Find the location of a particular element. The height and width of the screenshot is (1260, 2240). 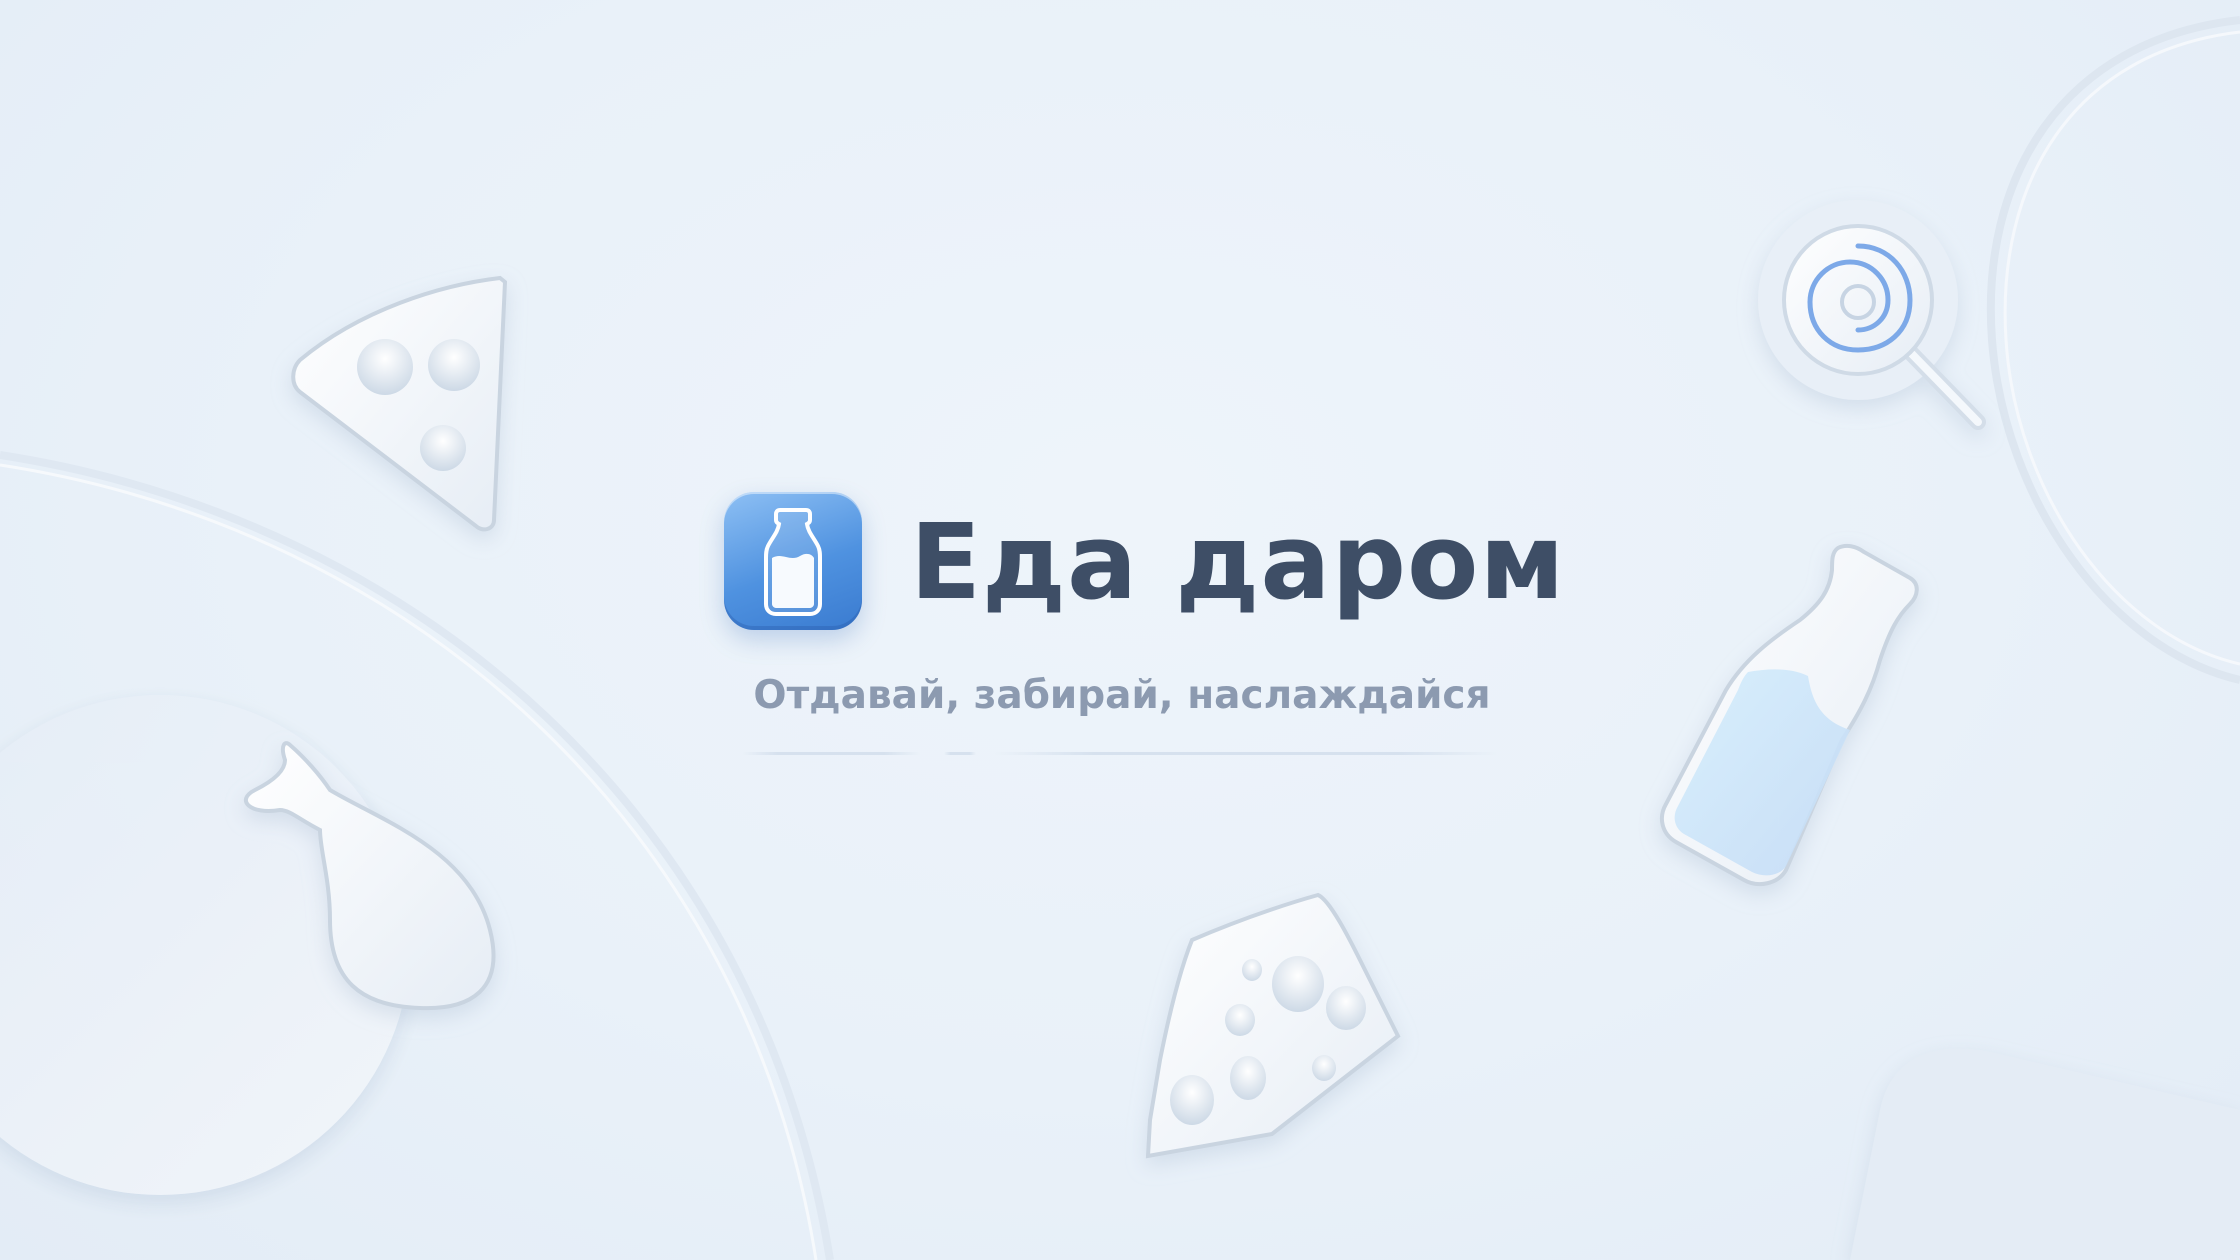

brand-header: Еда даром is located at coordinates (1144, 565).